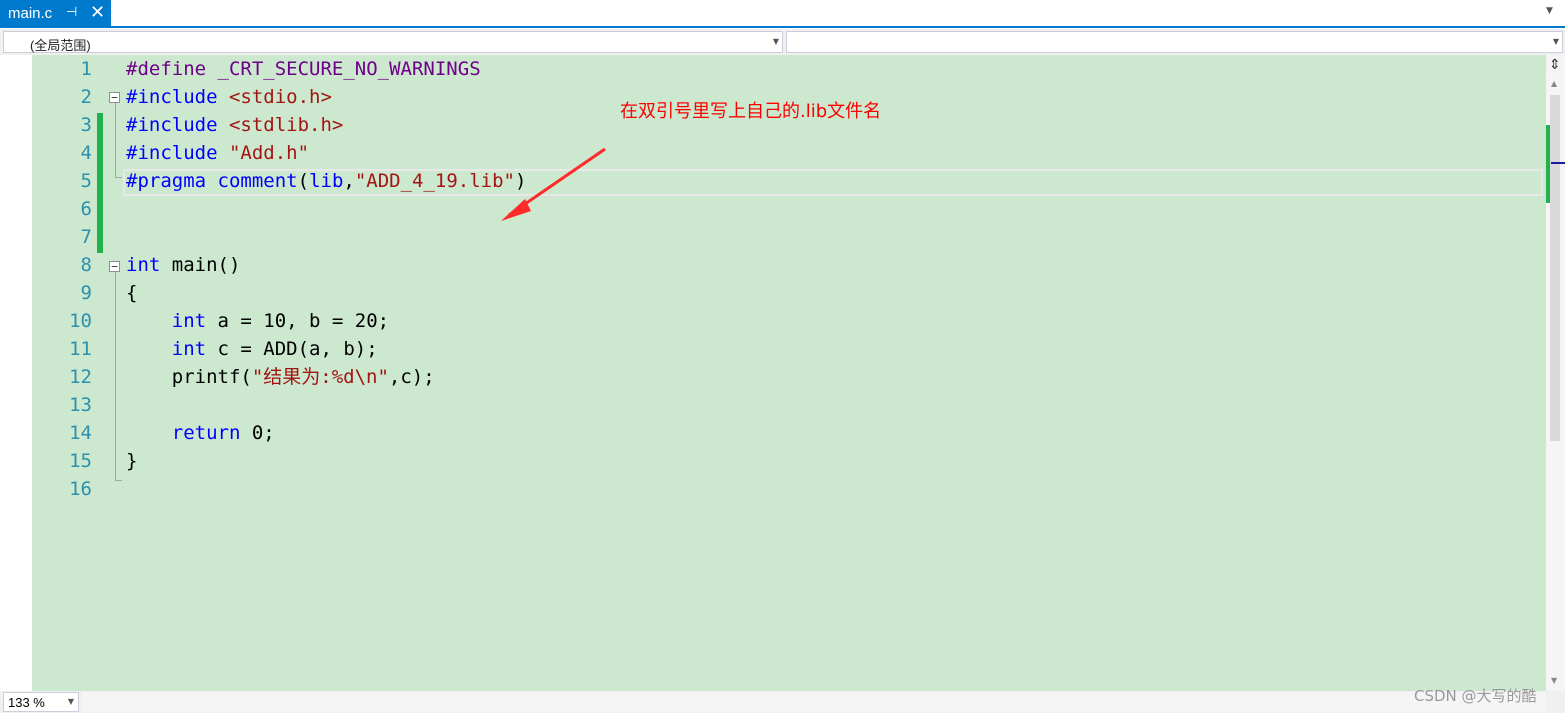 This screenshot has height=713, width=1565. I want to click on annotation-text: 在双引号里写上自己的.lib文件名, so click(751, 111).